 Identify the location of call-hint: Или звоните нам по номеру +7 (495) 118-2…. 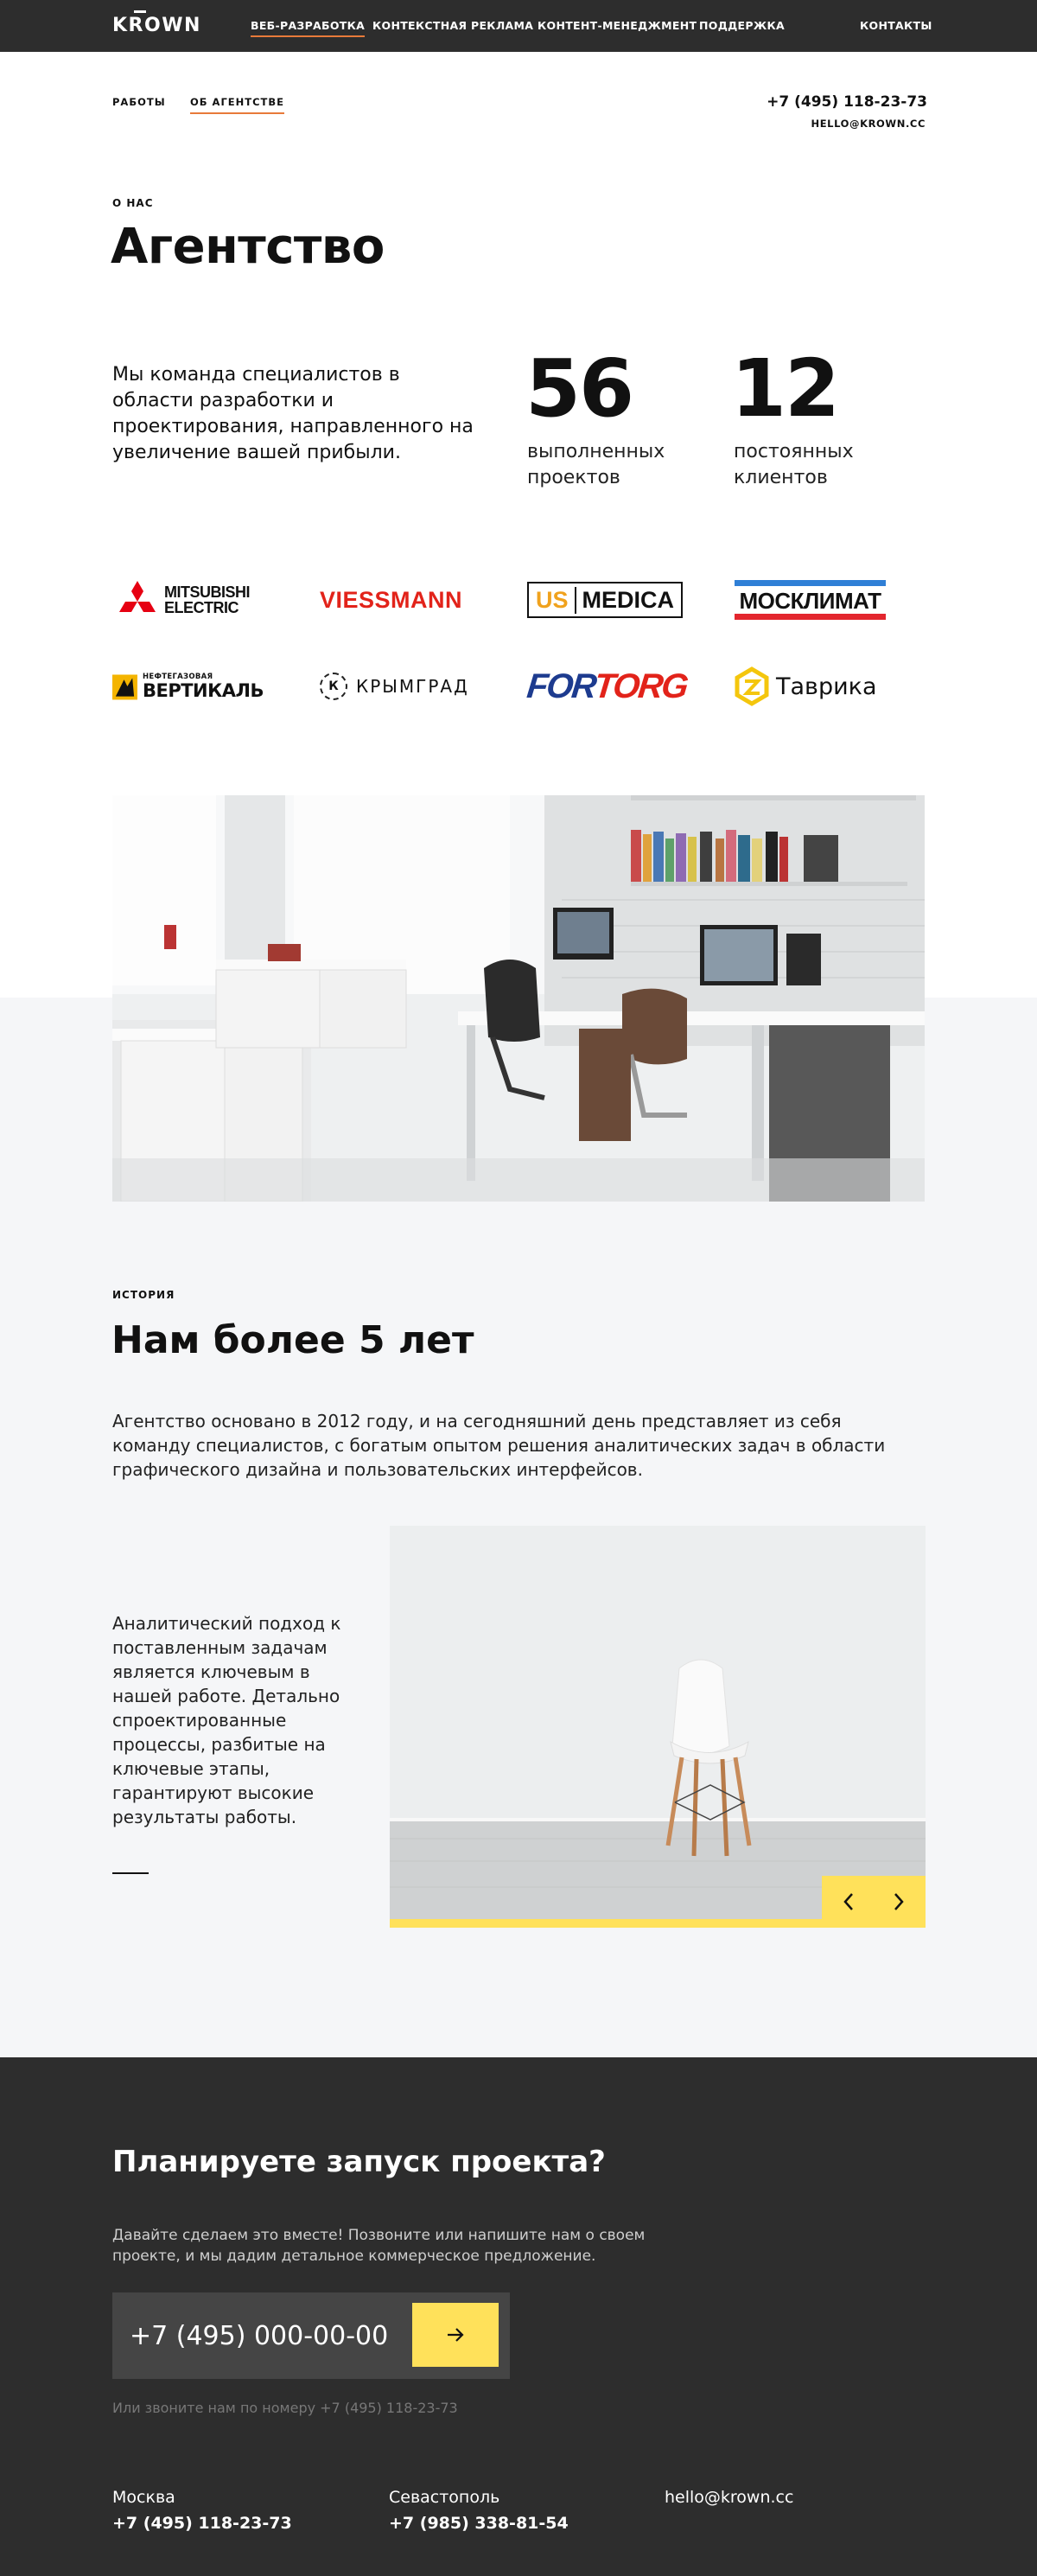
(285, 2408).